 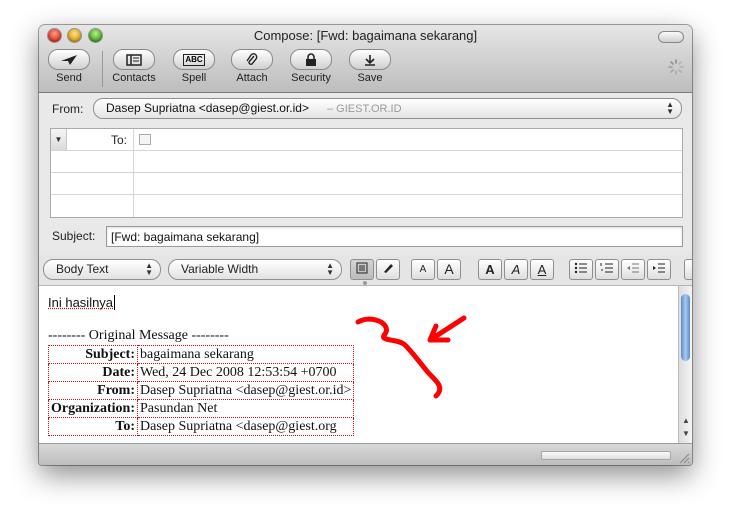 What do you see at coordinates (423, 269) in the screenshot?
I see `smaller-text-button: A` at bounding box center [423, 269].